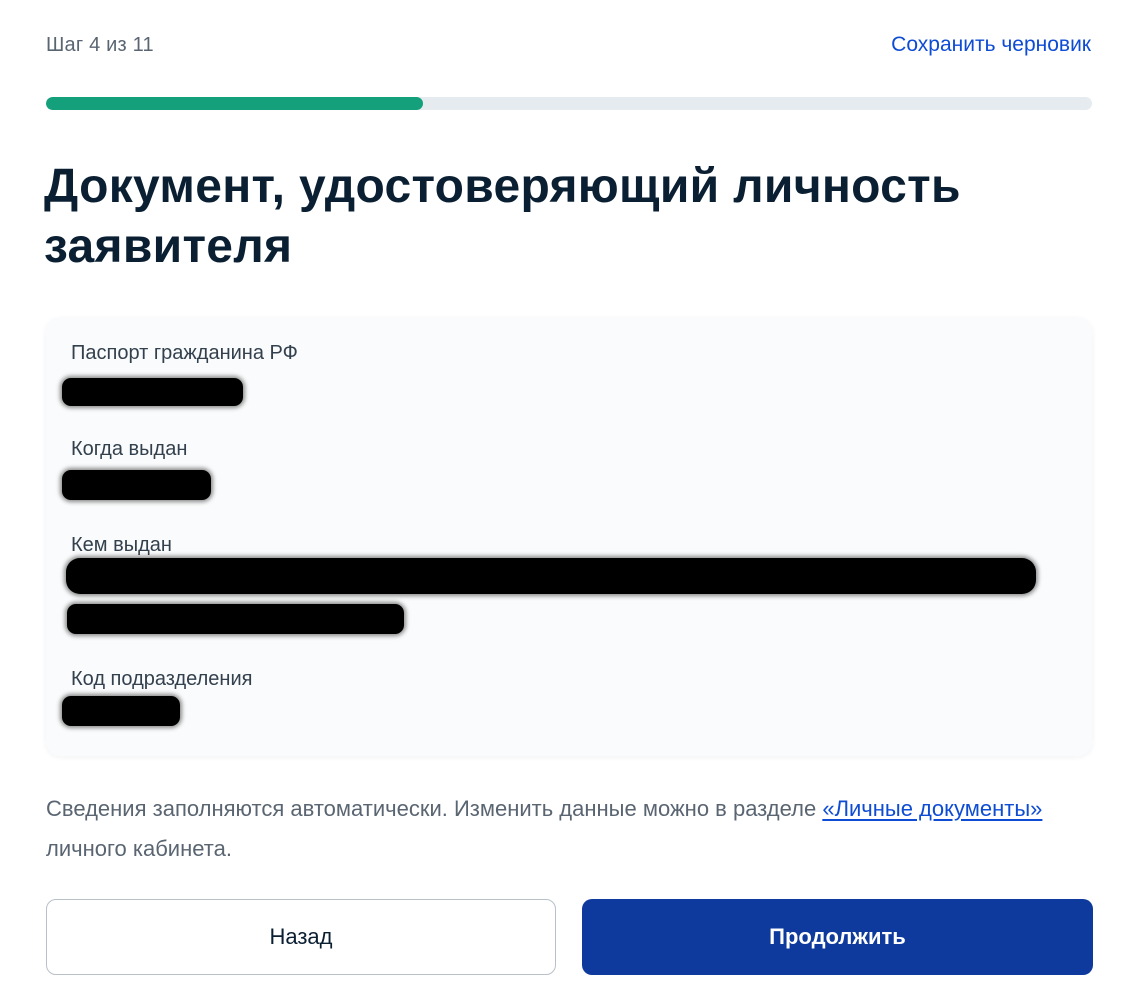  I want to click on issue-date-label: Когда выдан, so click(129, 449).